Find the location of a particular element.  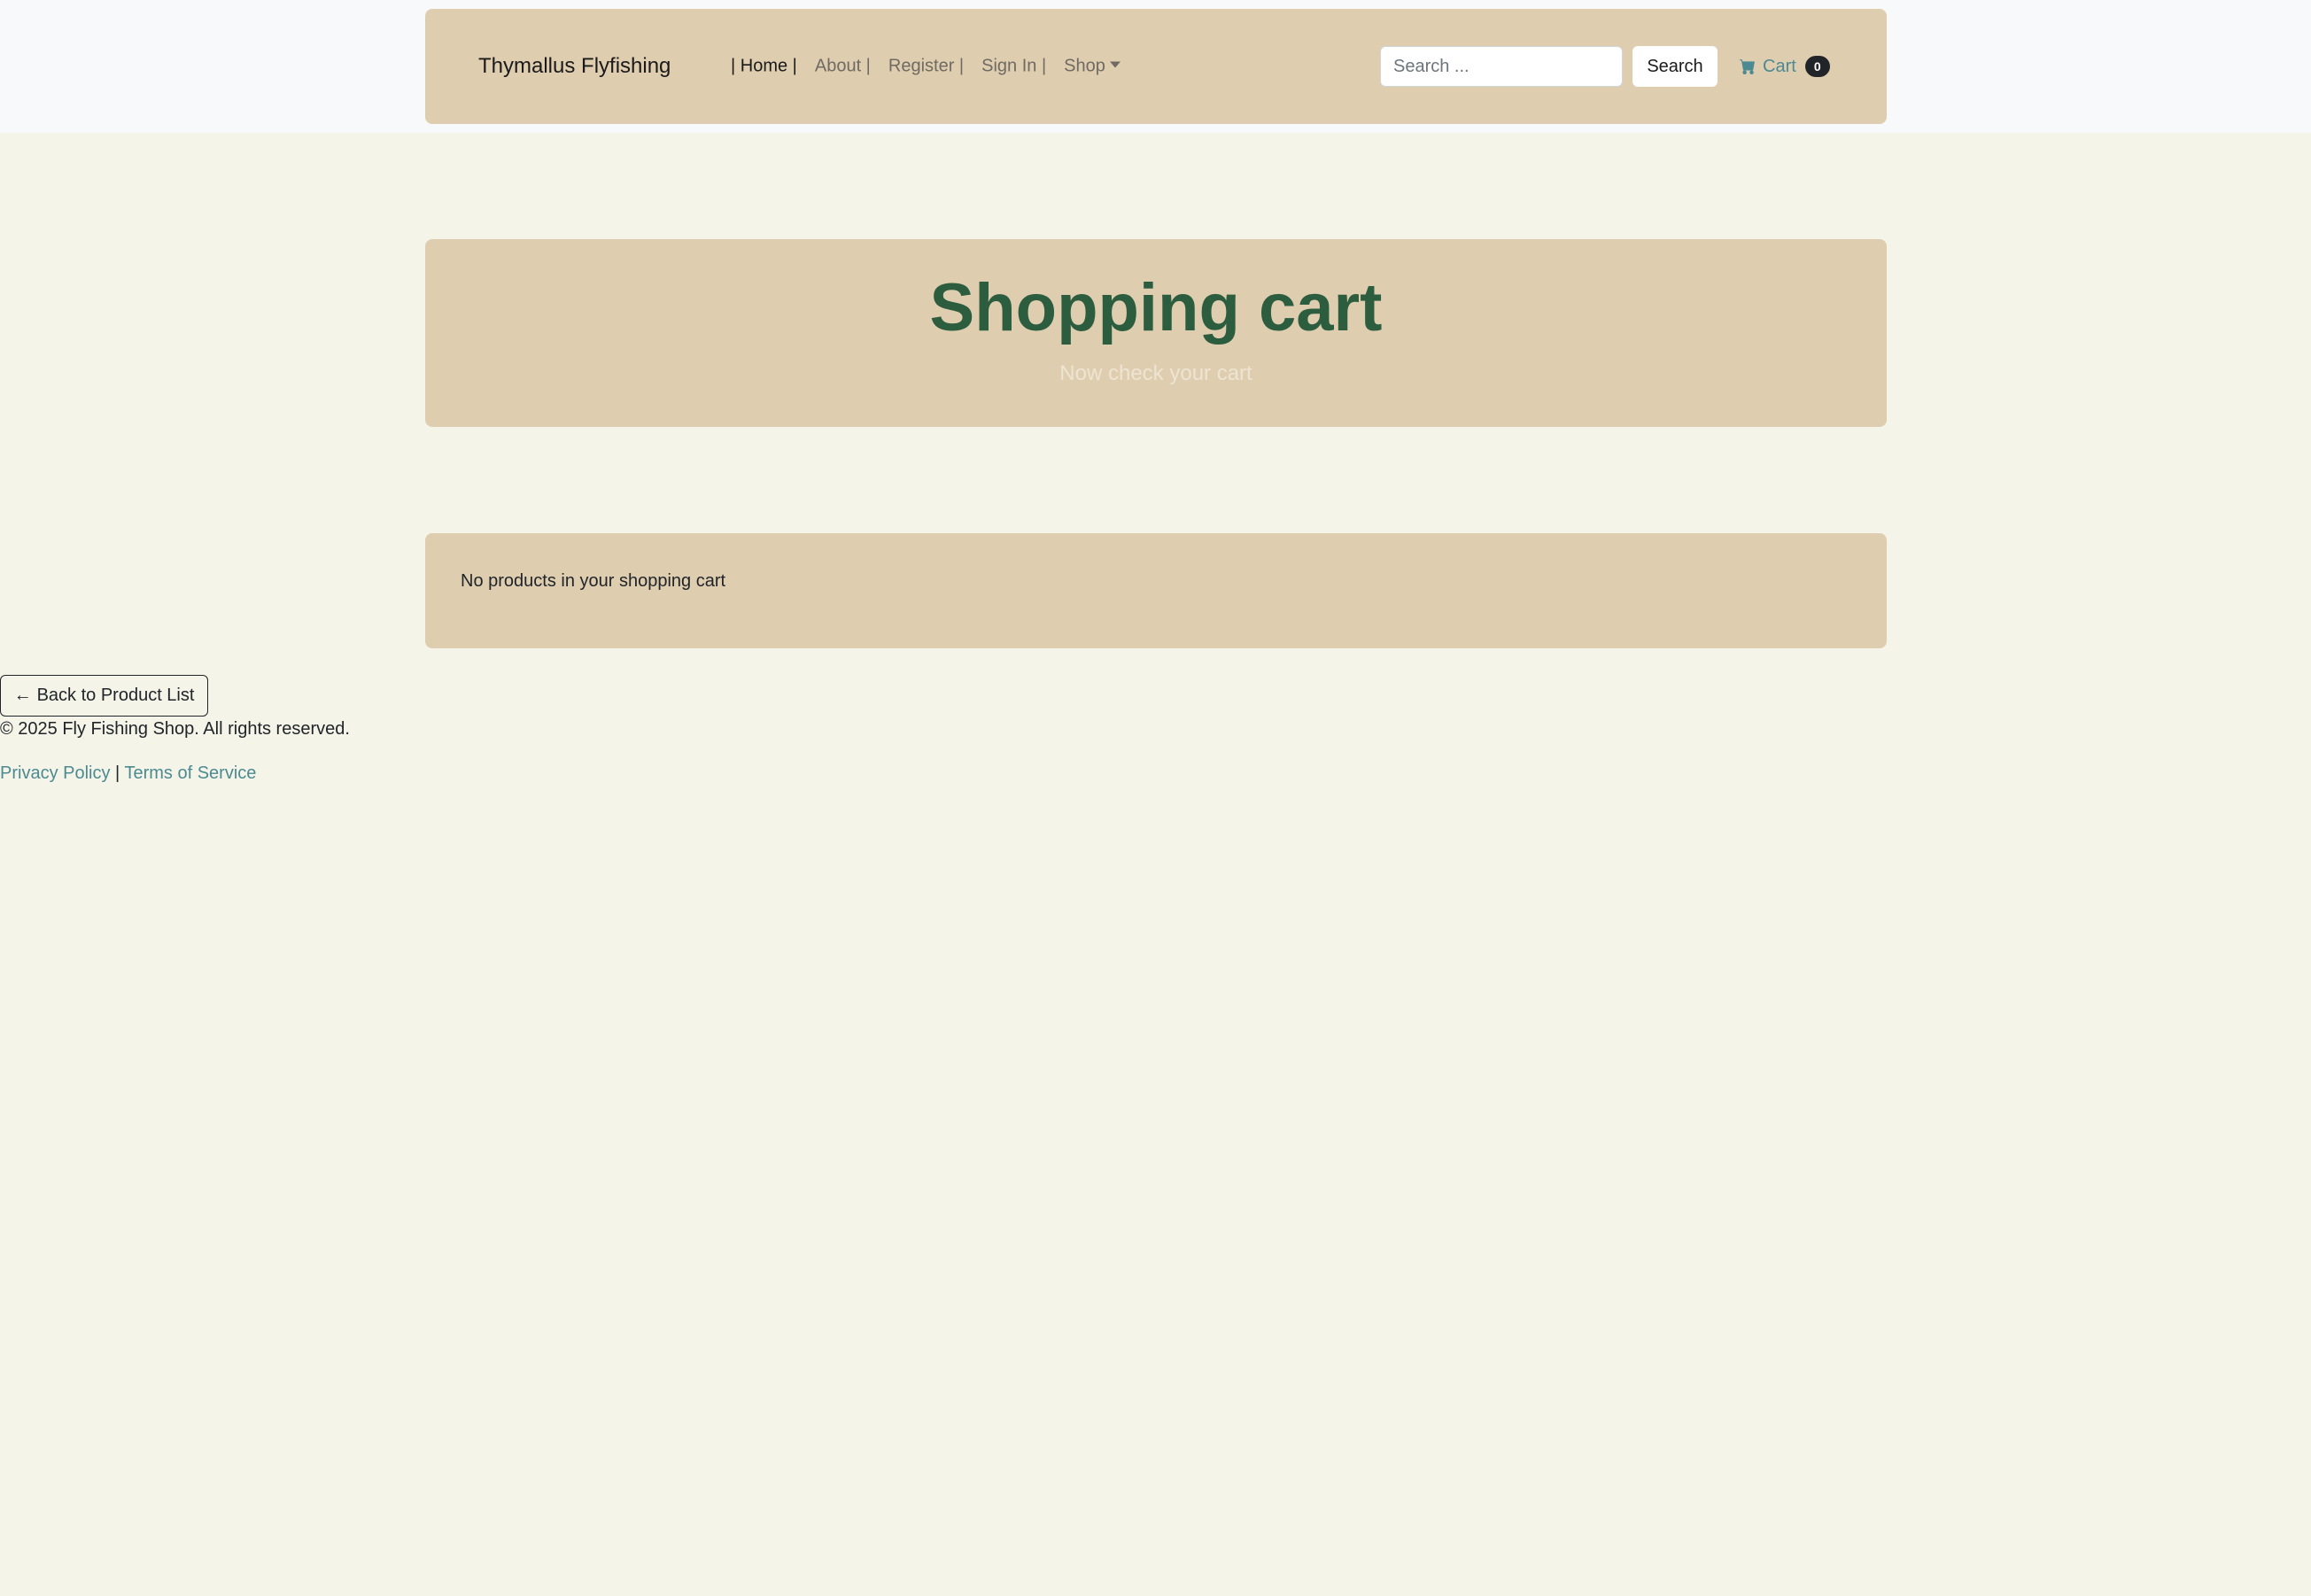

cart-label: Cart is located at coordinates (1779, 66).